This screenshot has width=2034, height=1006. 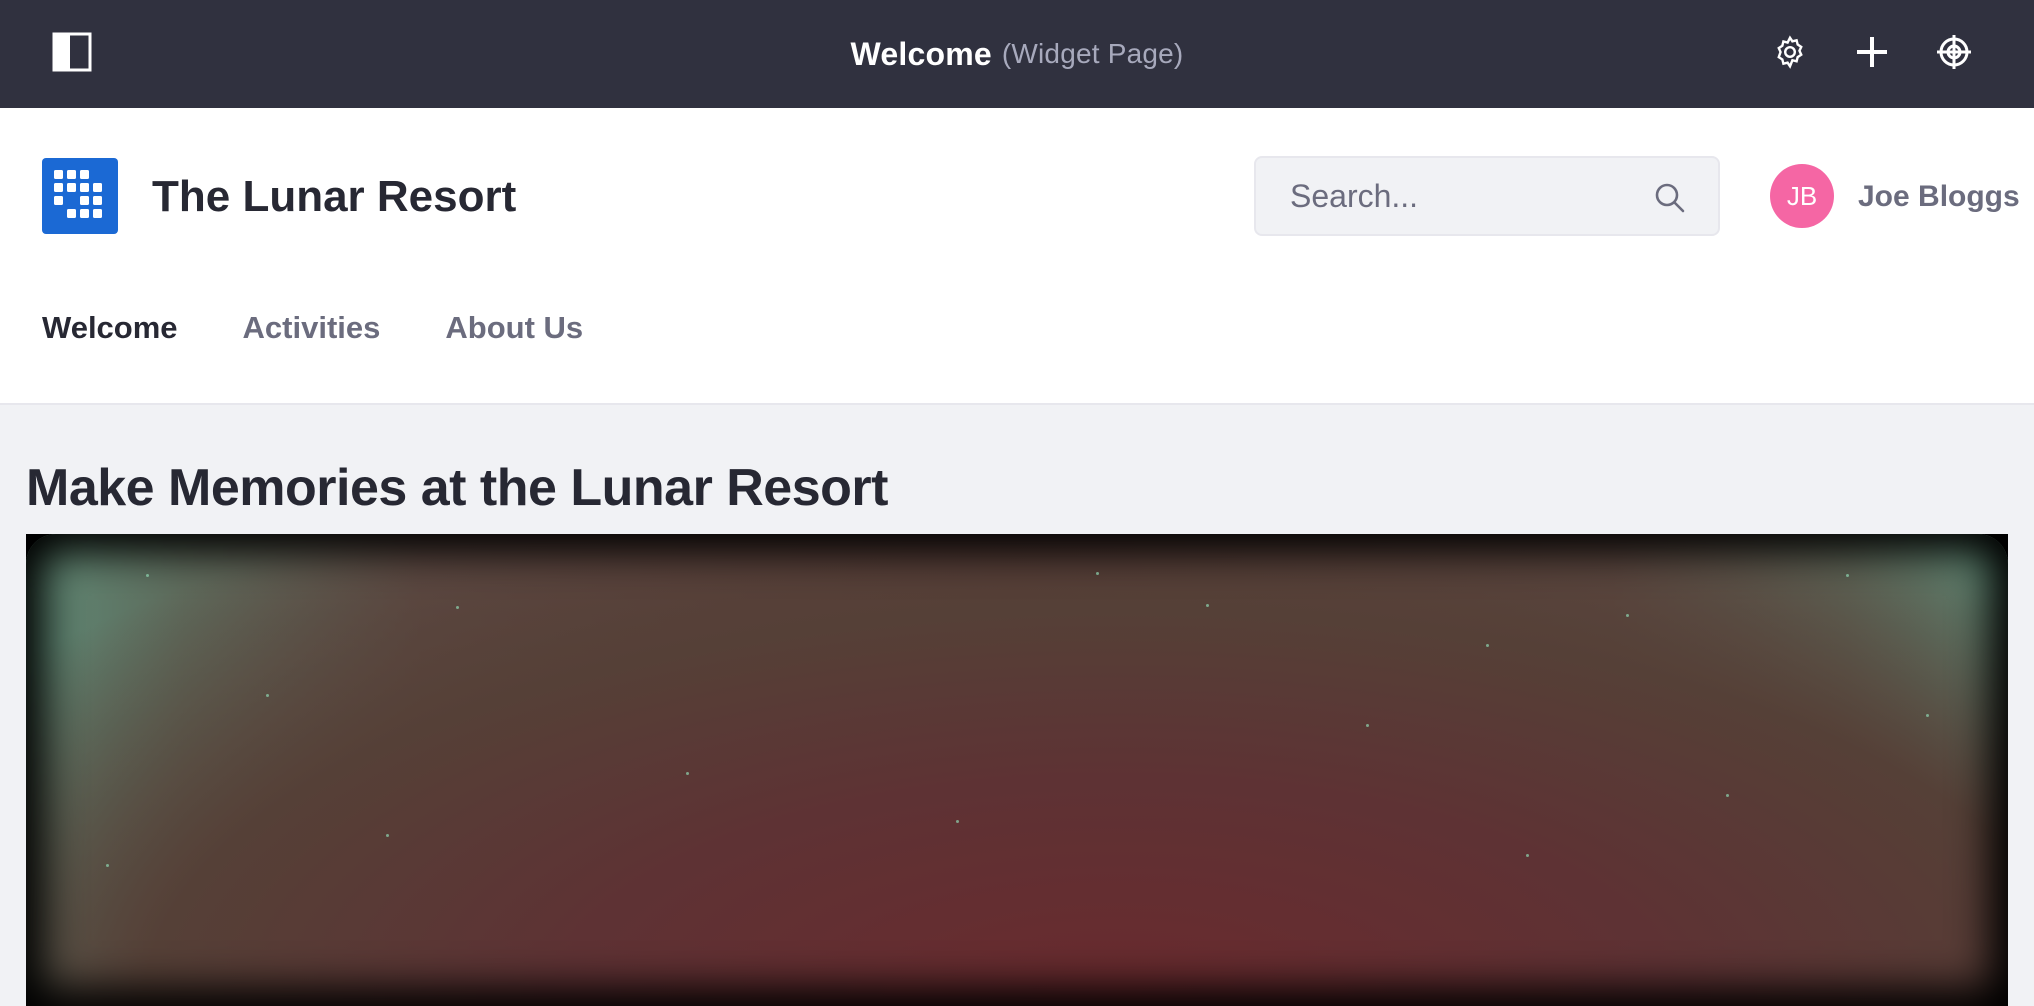 What do you see at coordinates (1092, 53) in the screenshot?
I see `page-type-label: (Widget Page)` at bounding box center [1092, 53].